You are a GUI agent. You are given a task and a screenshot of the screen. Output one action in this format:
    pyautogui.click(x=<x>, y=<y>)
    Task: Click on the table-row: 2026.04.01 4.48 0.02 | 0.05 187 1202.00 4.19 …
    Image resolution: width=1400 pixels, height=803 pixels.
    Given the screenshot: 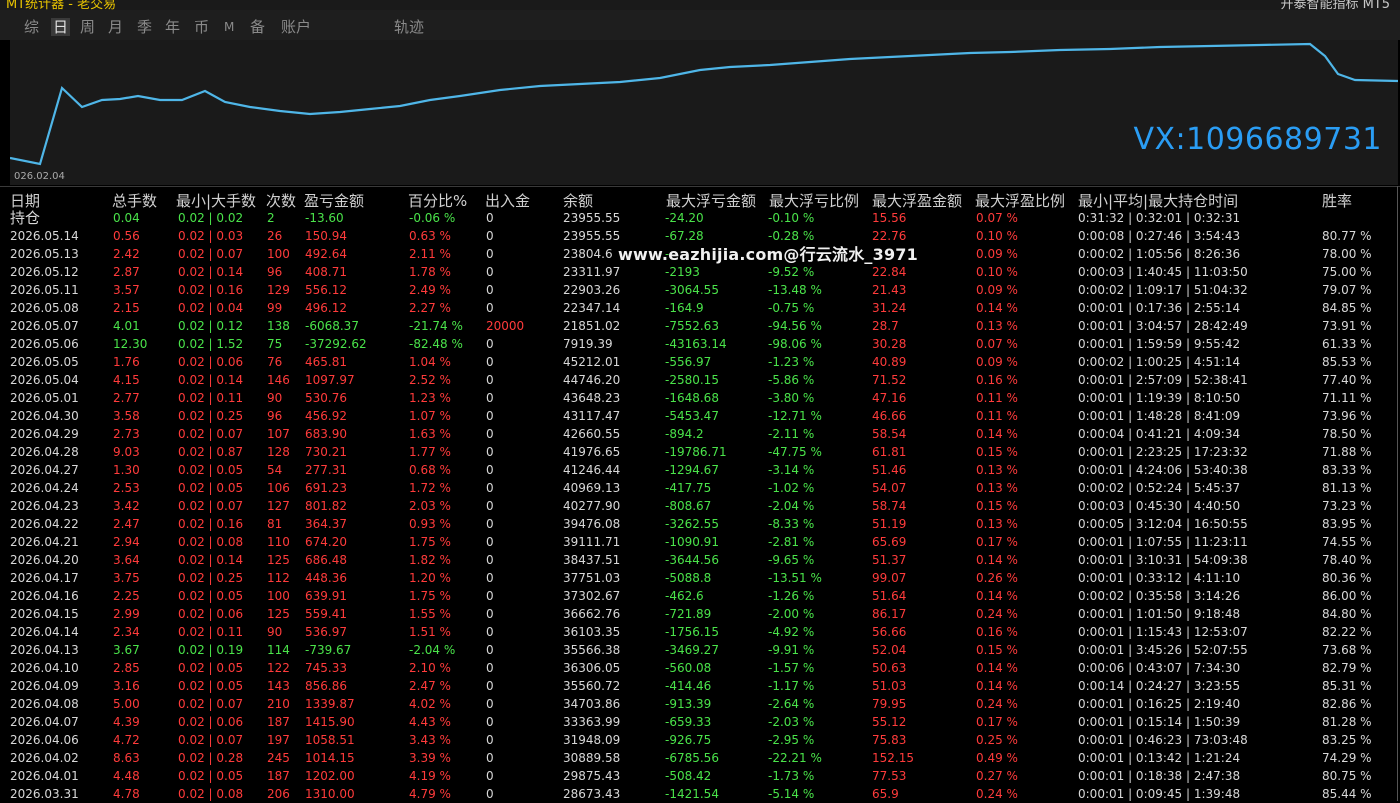 What is the action you would take?
    pyautogui.click(x=700, y=776)
    